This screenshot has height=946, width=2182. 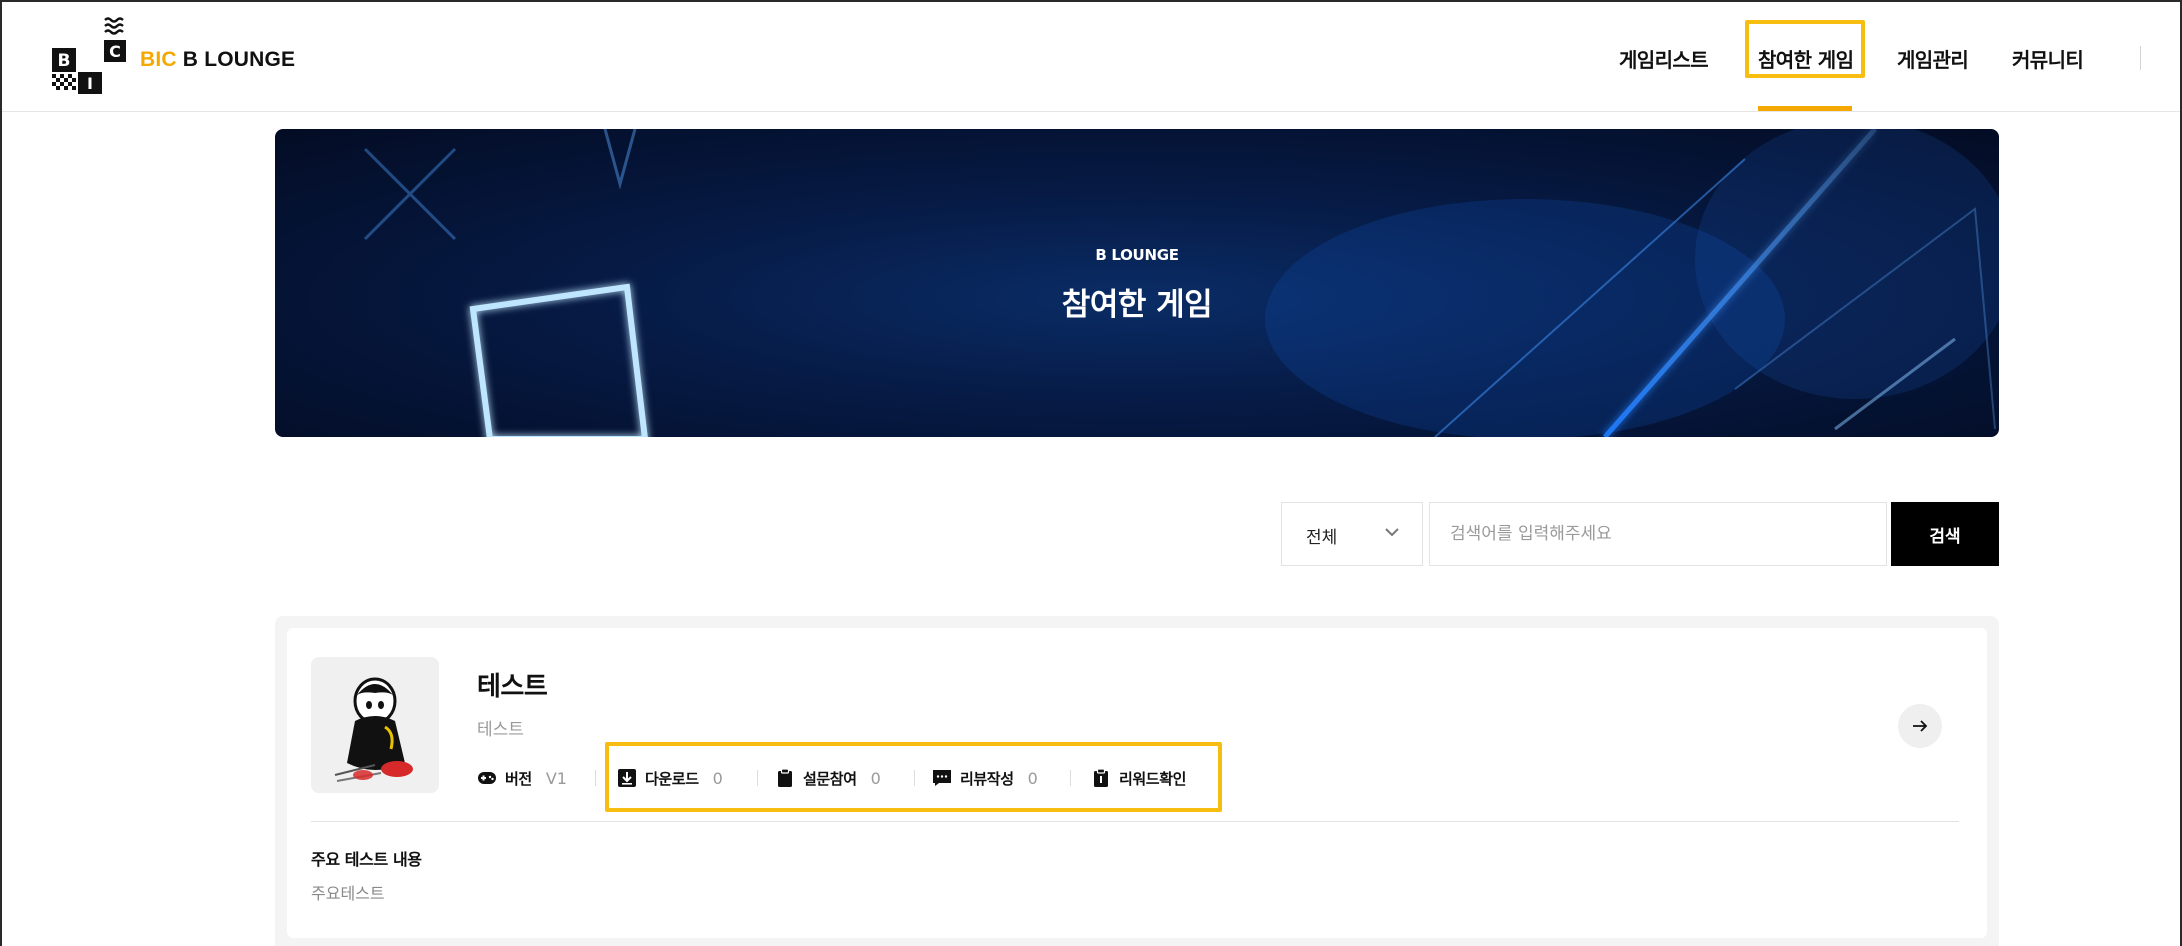 I want to click on game-thumbnail, so click(x=375, y=725).